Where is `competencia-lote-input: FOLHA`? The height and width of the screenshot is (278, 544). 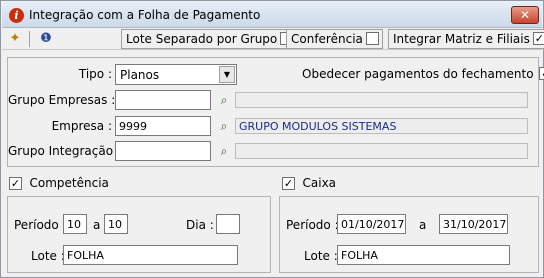
competencia-lote-input: FOLHA is located at coordinates (150, 255).